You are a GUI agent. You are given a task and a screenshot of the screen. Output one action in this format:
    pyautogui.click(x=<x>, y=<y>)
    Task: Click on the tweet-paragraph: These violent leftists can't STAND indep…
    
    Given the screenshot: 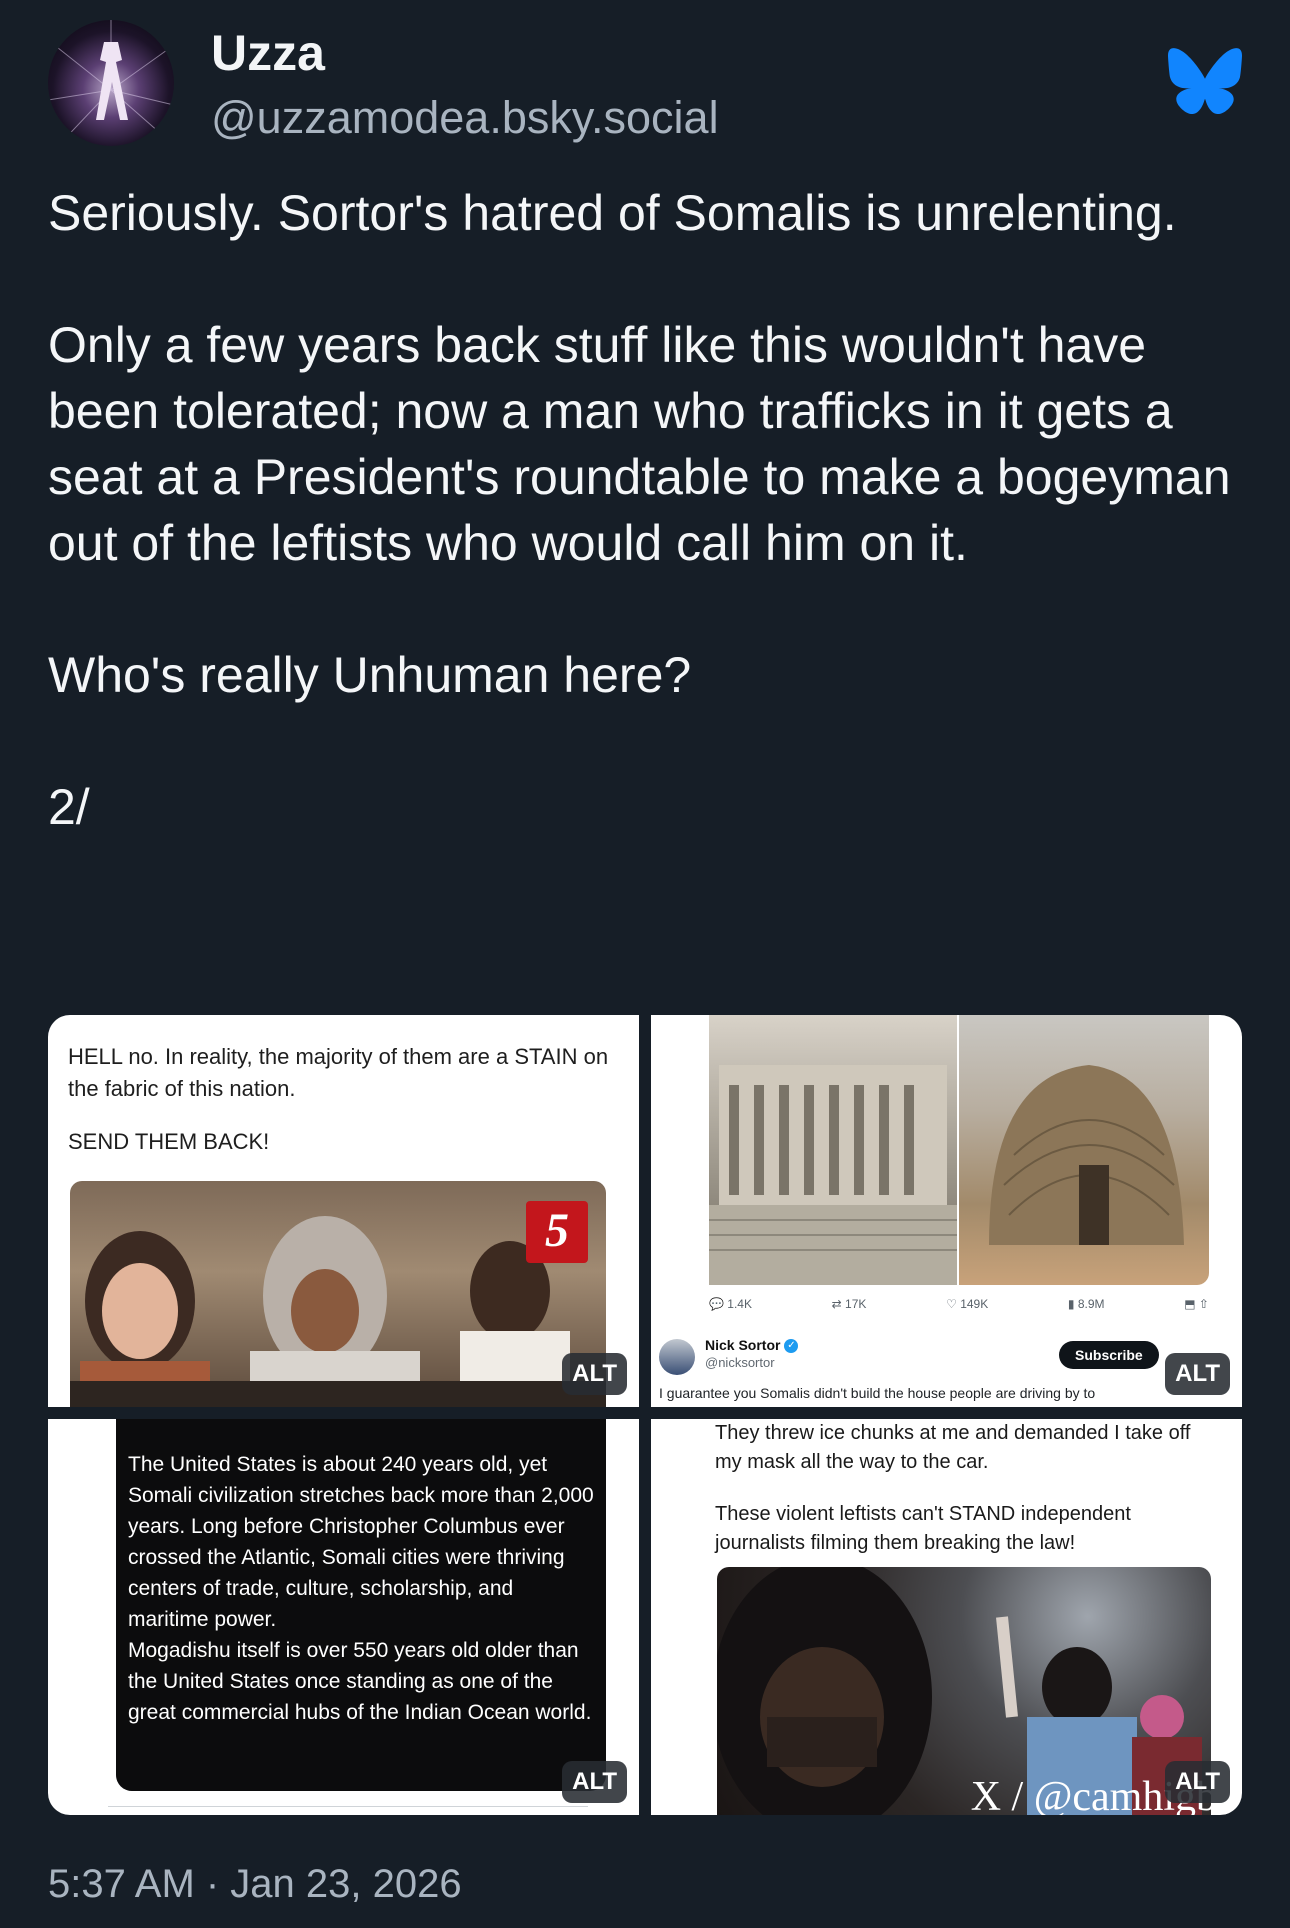 What is the action you would take?
    pyautogui.click(x=923, y=1528)
    